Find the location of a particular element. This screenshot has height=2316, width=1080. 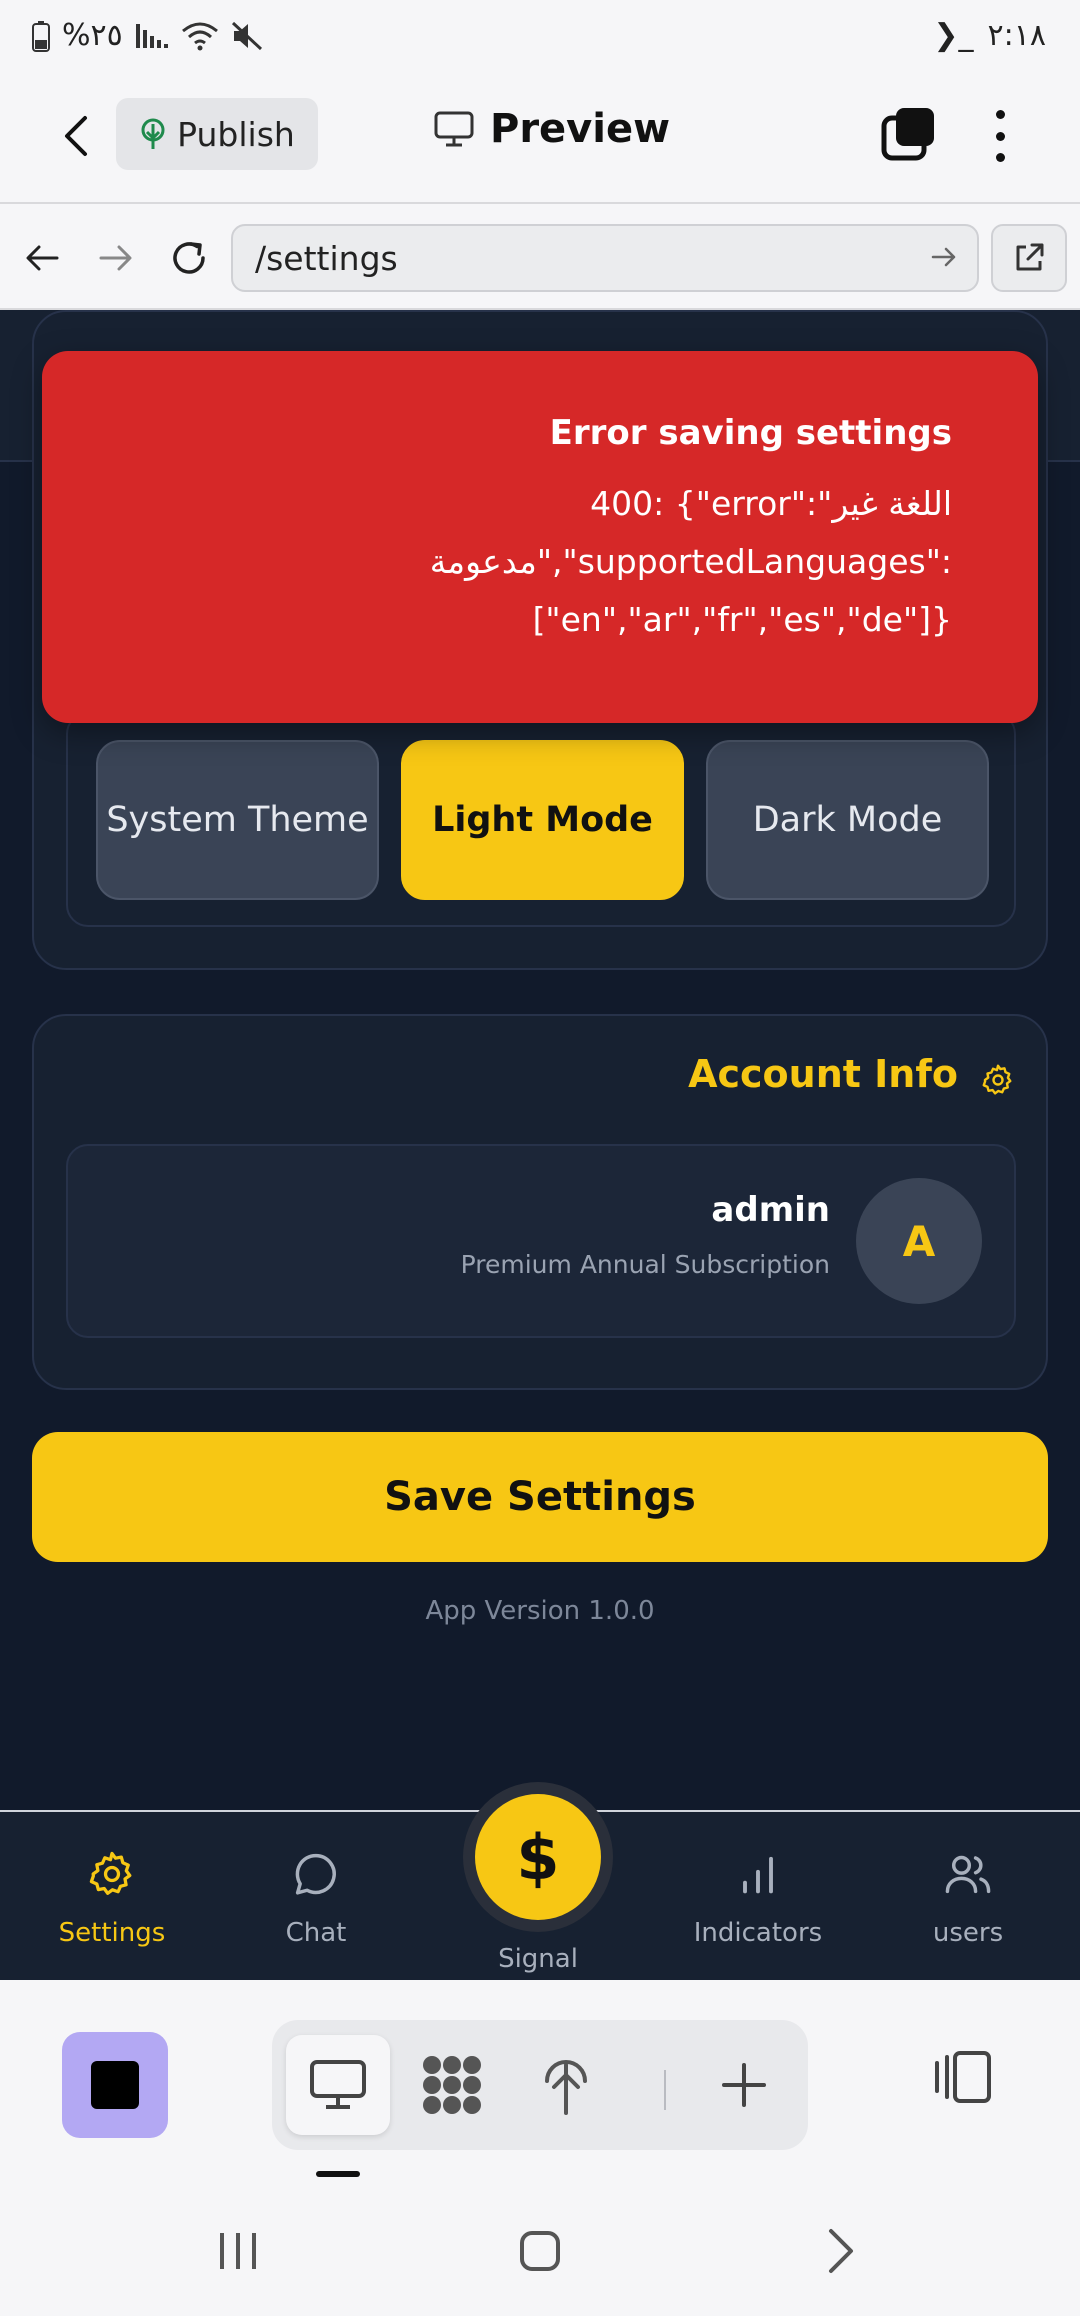

components-button is located at coordinates (452, 2085).